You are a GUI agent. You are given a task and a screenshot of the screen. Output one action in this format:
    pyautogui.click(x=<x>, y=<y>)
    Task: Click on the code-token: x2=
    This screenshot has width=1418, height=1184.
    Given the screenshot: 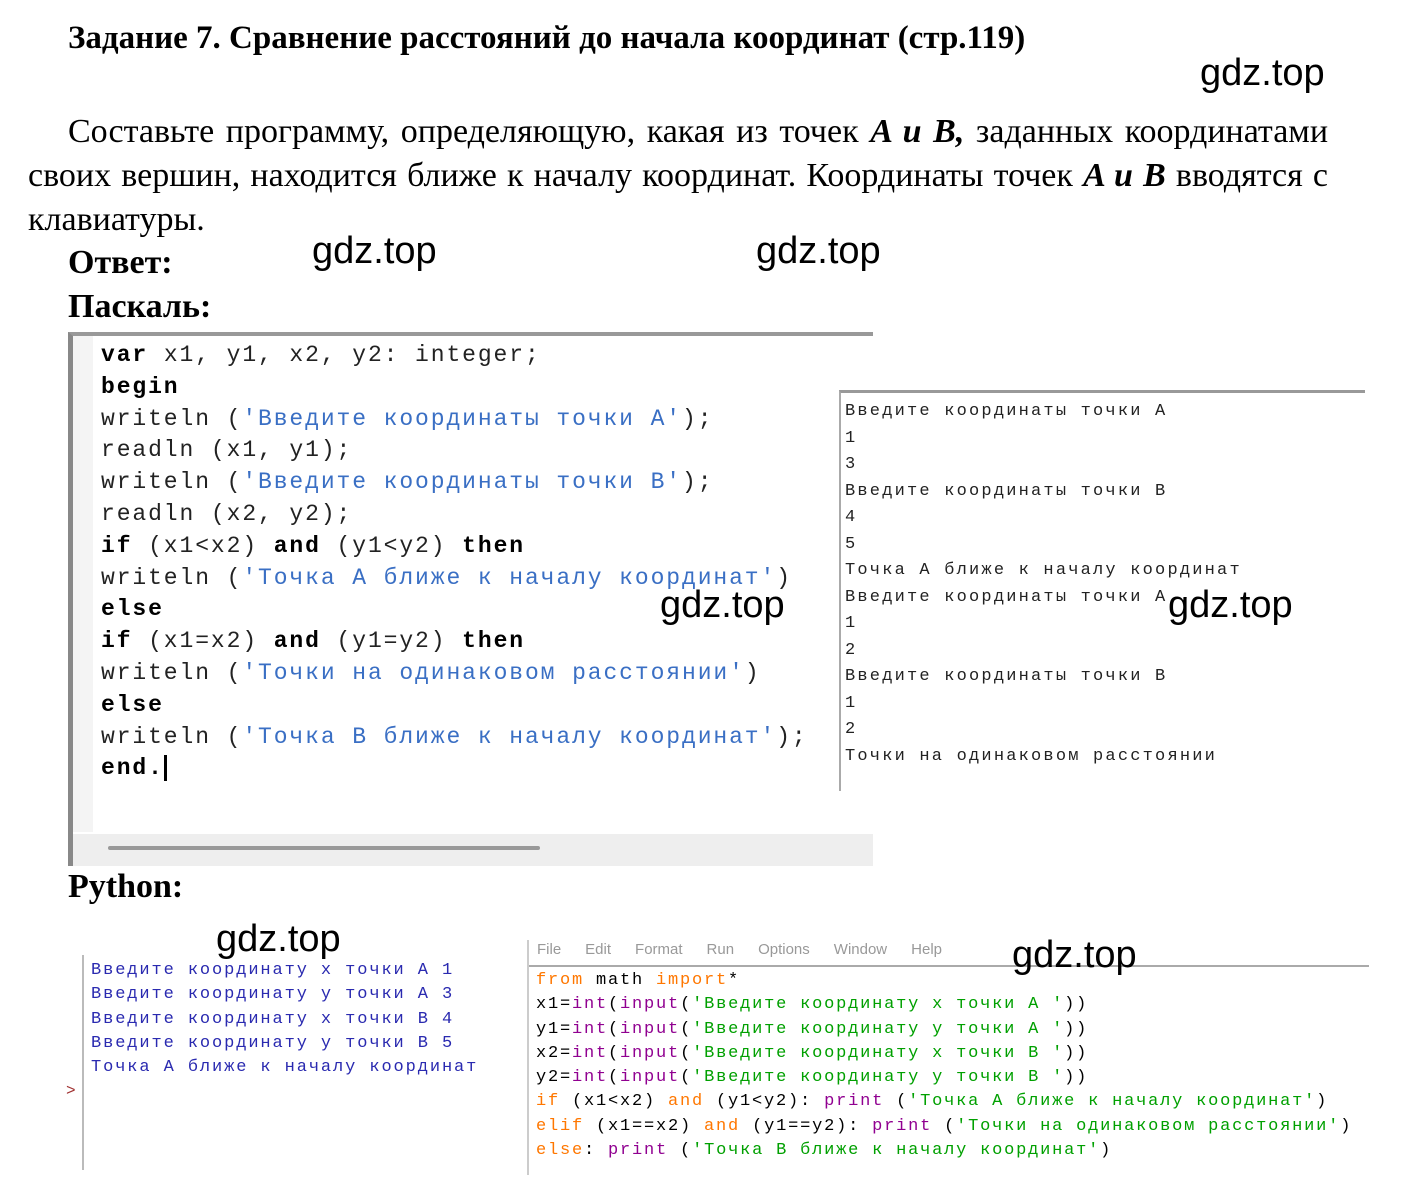 What is the action you would take?
    pyautogui.click(x=554, y=1053)
    